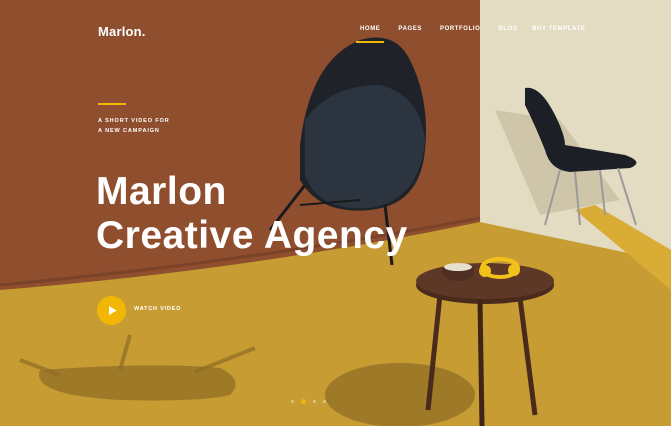 This screenshot has width=671, height=426. Describe the element at coordinates (112, 104) in the screenshot. I see `accent-divider` at that location.